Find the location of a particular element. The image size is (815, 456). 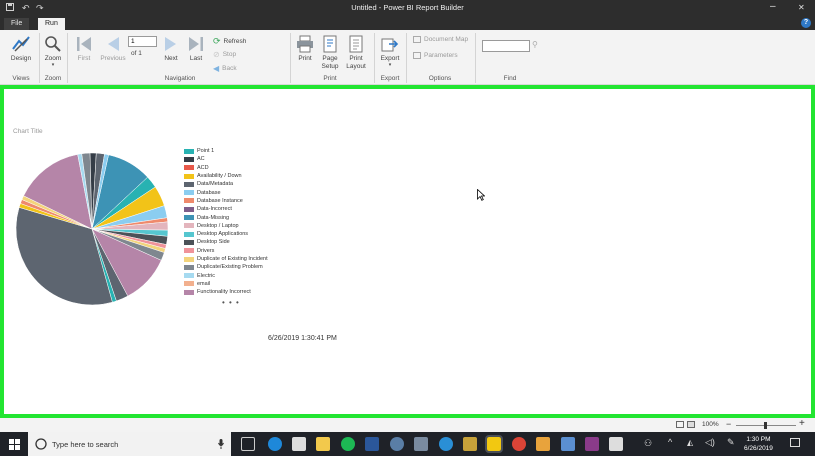

volume-icon: ◁) is located at coordinates (710, 442).